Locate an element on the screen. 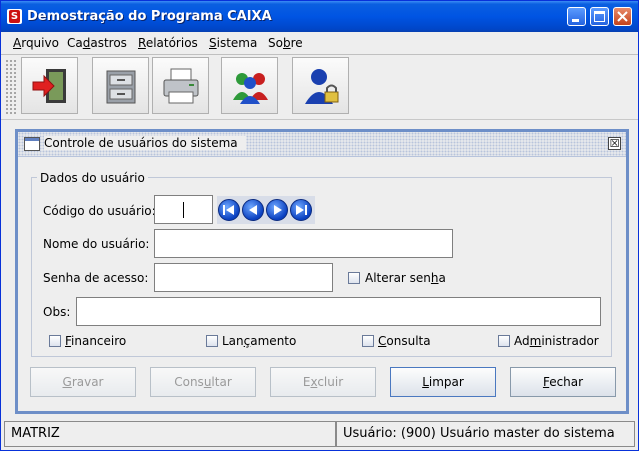 This screenshot has width=639, height=451. menu-sistema: Sistema is located at coordinates (233, 43).